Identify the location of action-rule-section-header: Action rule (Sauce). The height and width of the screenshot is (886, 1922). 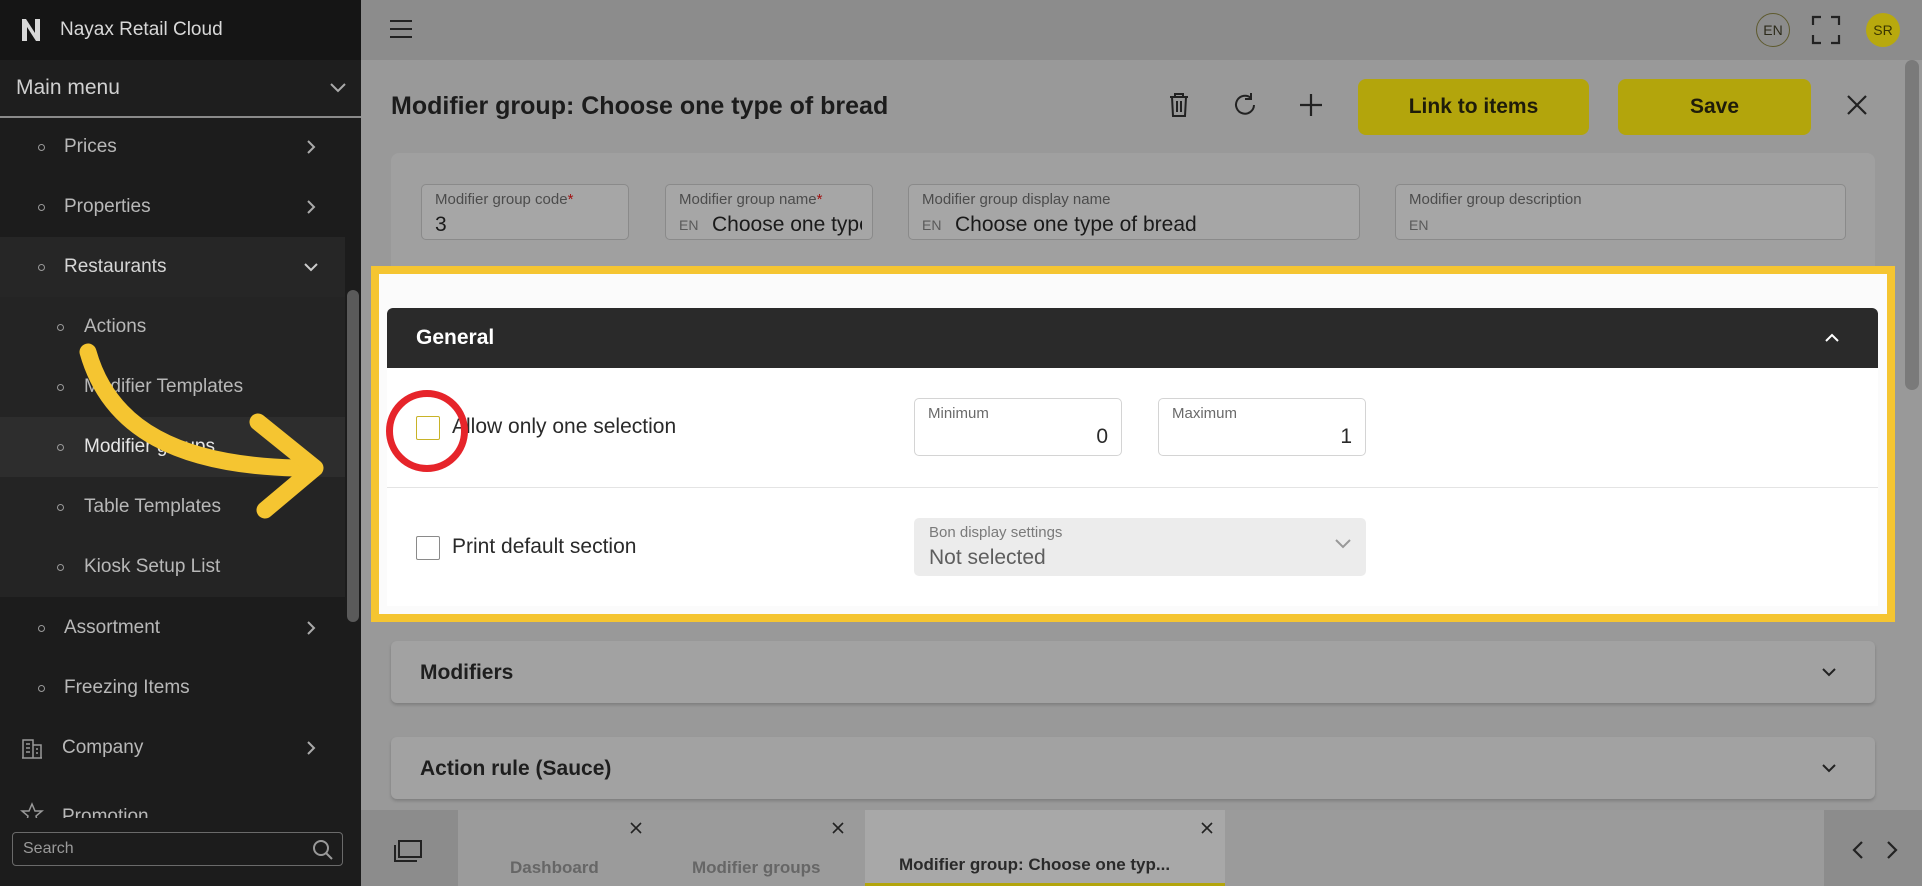
(1133, 768).